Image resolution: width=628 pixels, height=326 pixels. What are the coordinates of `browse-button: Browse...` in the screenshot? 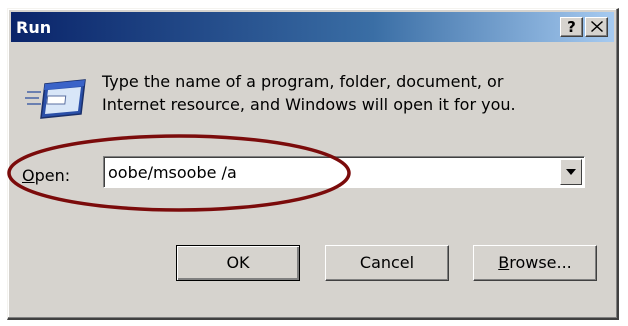 It's located at (535, 263).